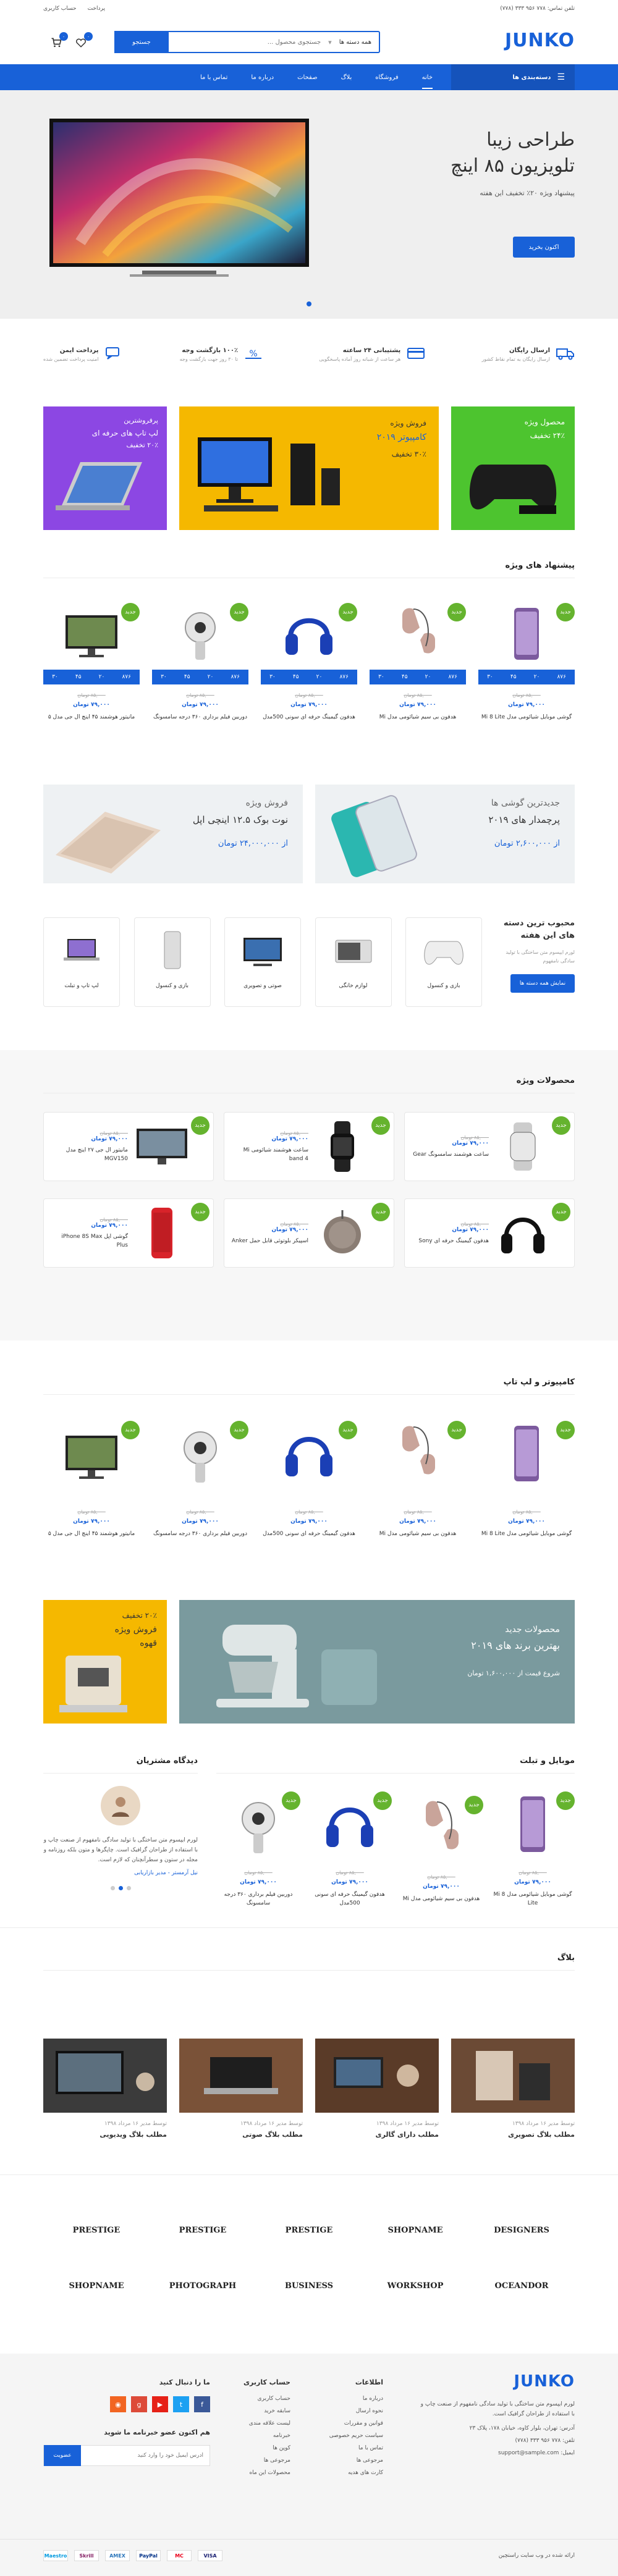 The image size is (618, 2576). I want to click on blog-card: توسط مدیر ۱۶ مرداد ۱۳۹۸ مطلب بلاگ صوتی, so click(241, 2089).